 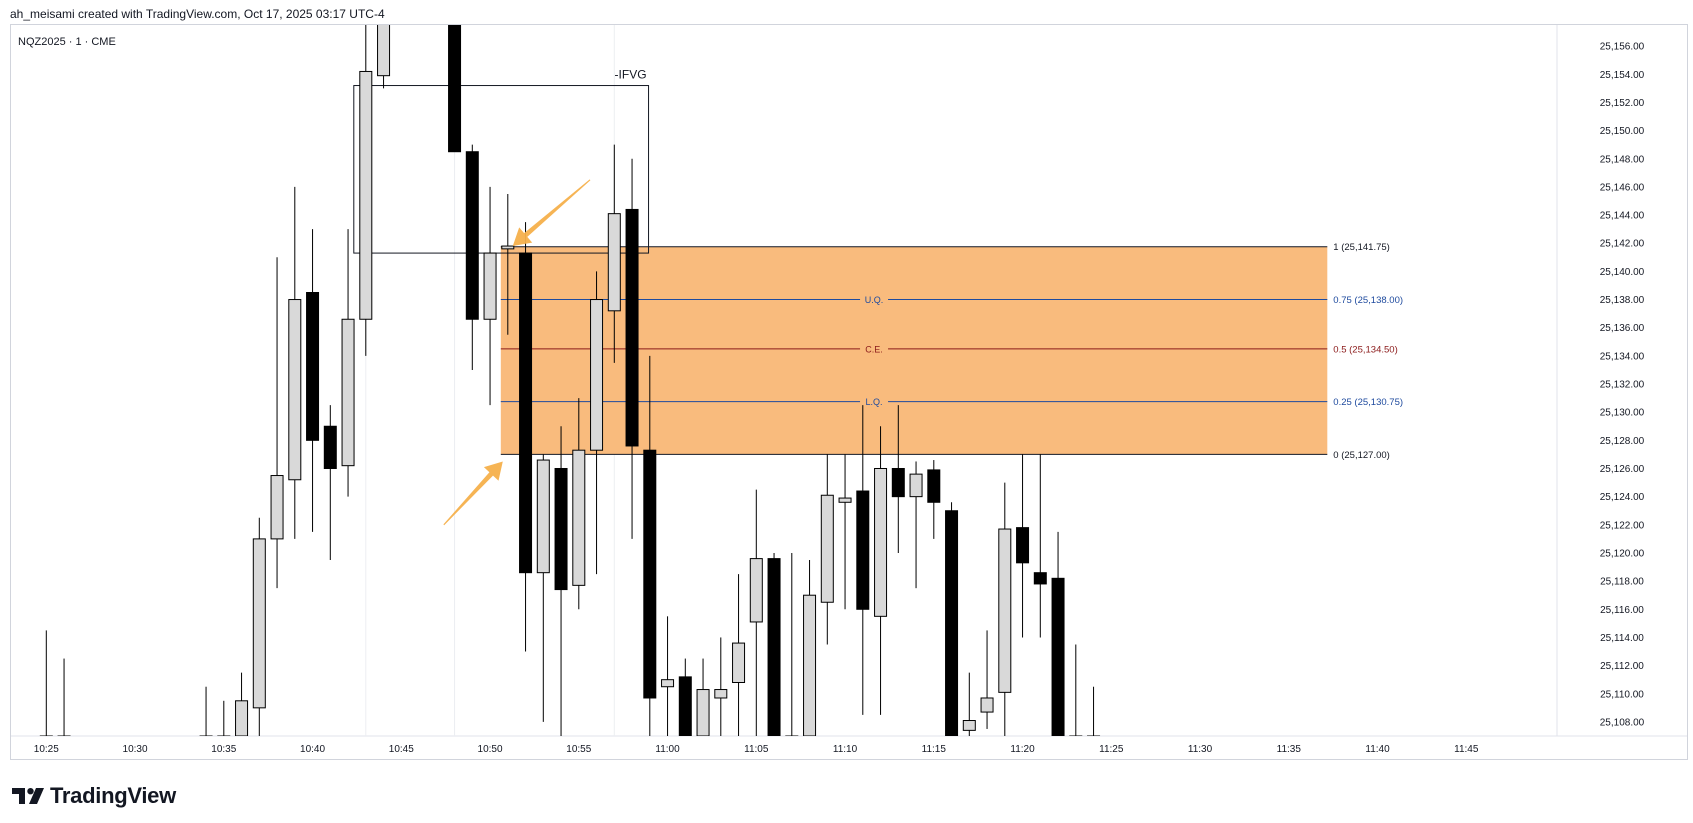 What do you see at coordinates (1622, 187) in the screenshot?
I see `price-tick-label: 25,146.00` at bounding box center [1622, 187].